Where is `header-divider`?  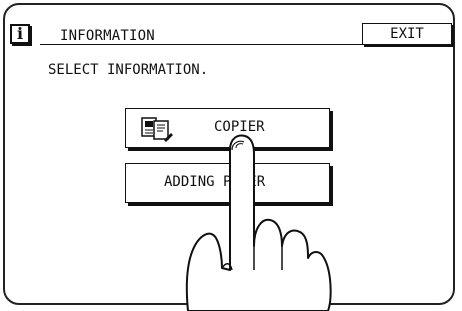
header-divider is located at coordinates (201, 44).